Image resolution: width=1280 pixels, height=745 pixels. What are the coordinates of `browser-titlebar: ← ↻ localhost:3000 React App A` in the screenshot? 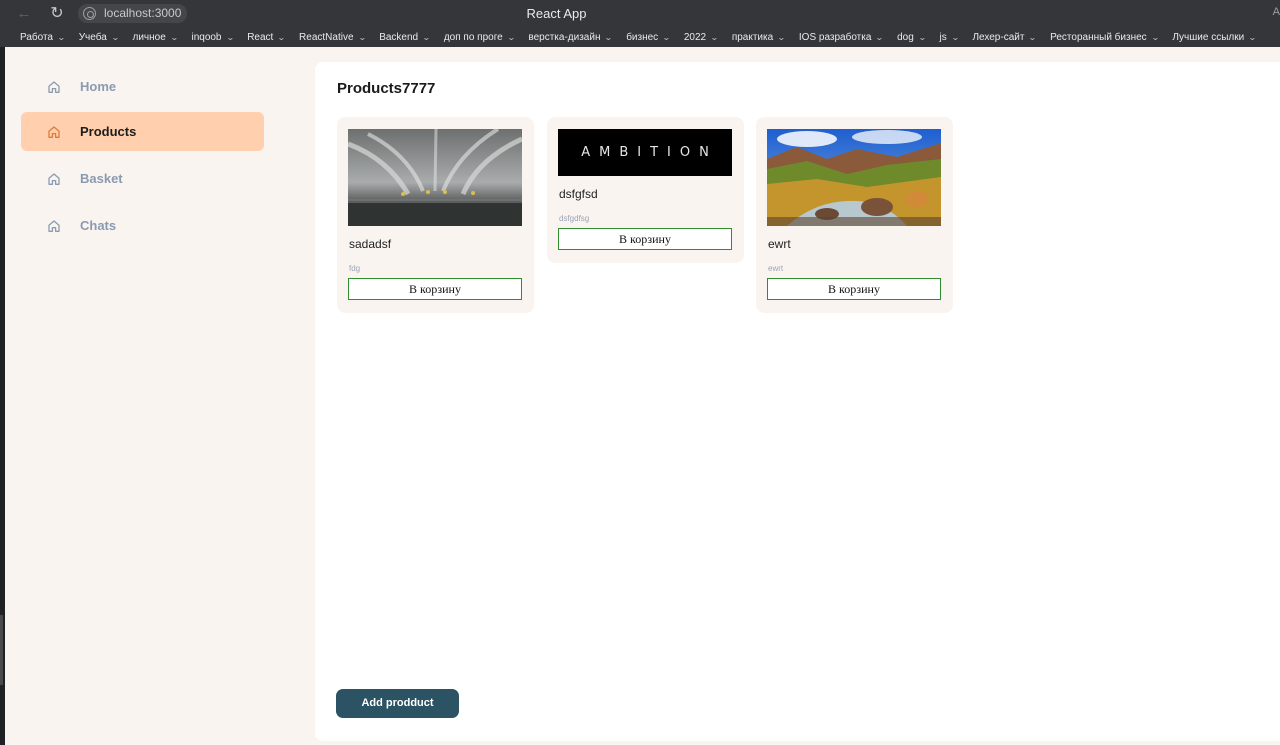 It's located at (640, 14).